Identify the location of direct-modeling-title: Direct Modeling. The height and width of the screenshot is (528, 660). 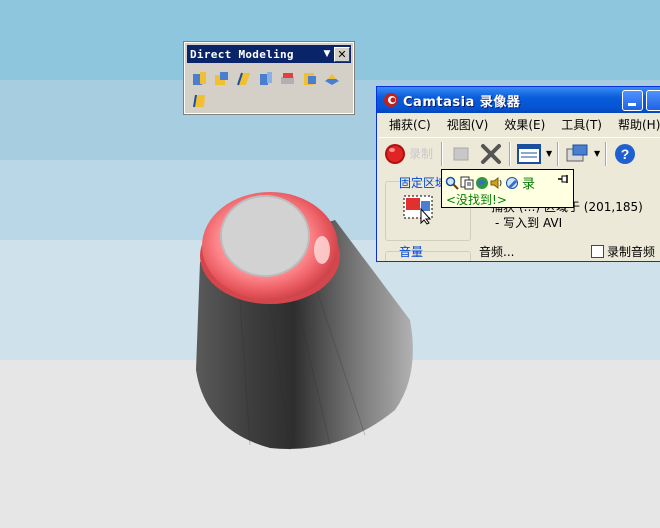
(242, 54).